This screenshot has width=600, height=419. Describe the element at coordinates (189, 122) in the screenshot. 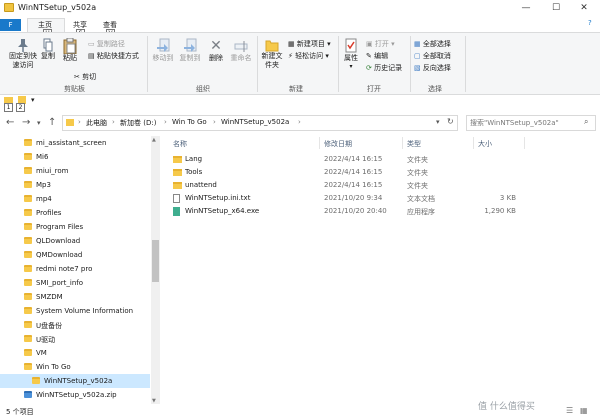

I see `breadcrumb-win-to-go: Win To Go` at that location.